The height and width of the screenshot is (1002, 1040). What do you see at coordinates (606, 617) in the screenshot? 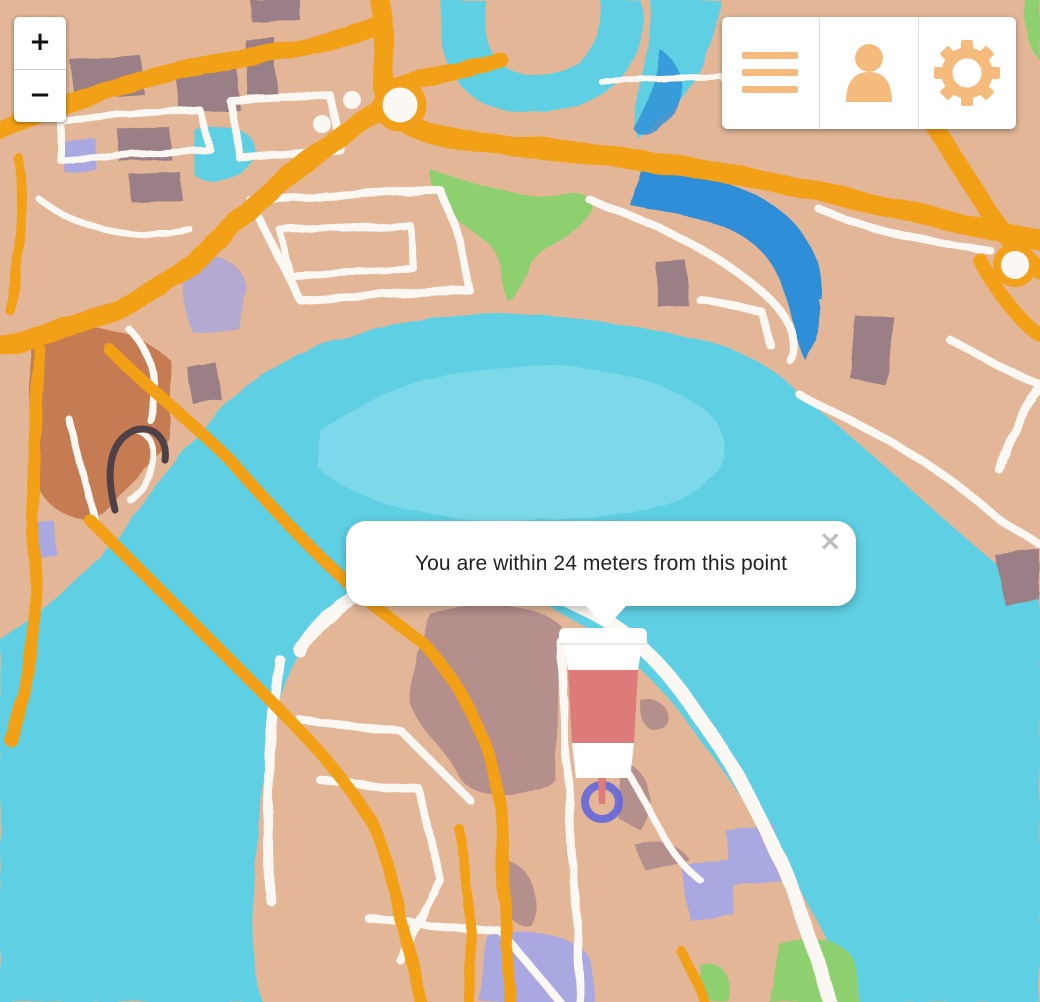
I see `popup-tip` at bounding box center [606, 617].